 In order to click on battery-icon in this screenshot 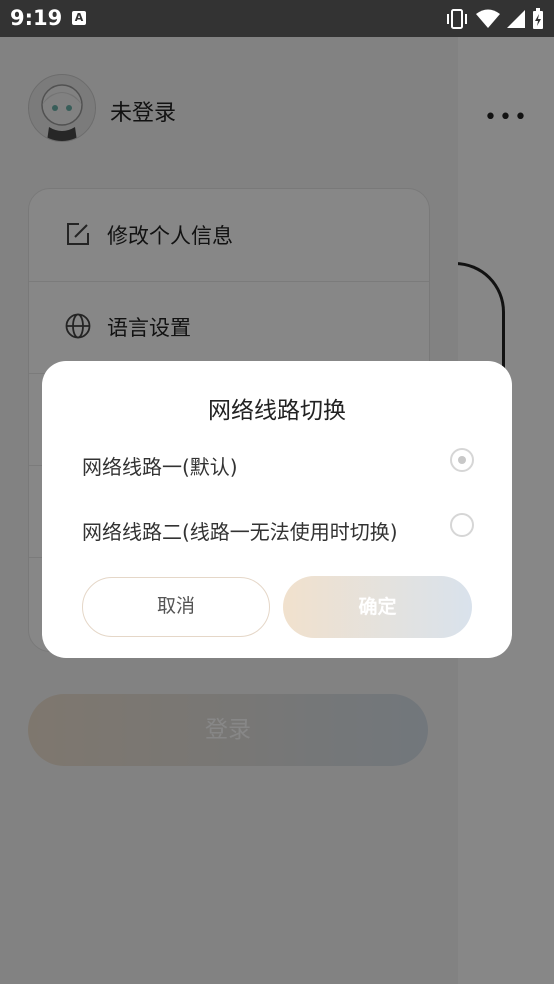, I will do `click(538, 18)`.